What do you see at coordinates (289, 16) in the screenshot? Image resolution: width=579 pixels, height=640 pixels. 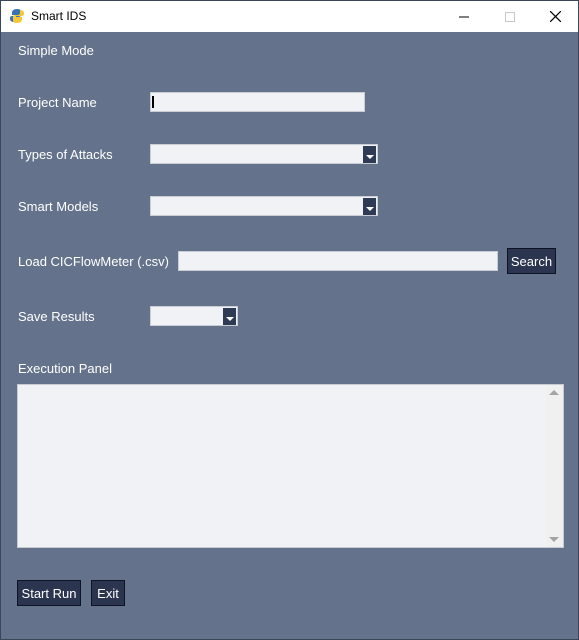 I see `title-bar: Smart IDS` at bounding box center [289, 16].